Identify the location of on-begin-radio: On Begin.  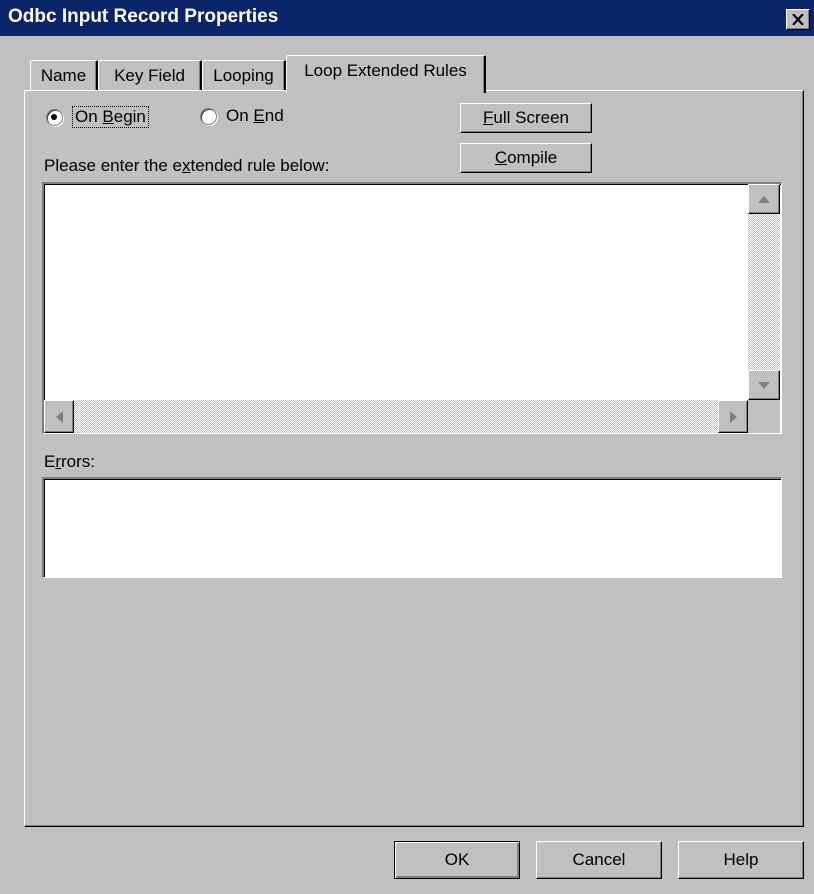
(97, 117).